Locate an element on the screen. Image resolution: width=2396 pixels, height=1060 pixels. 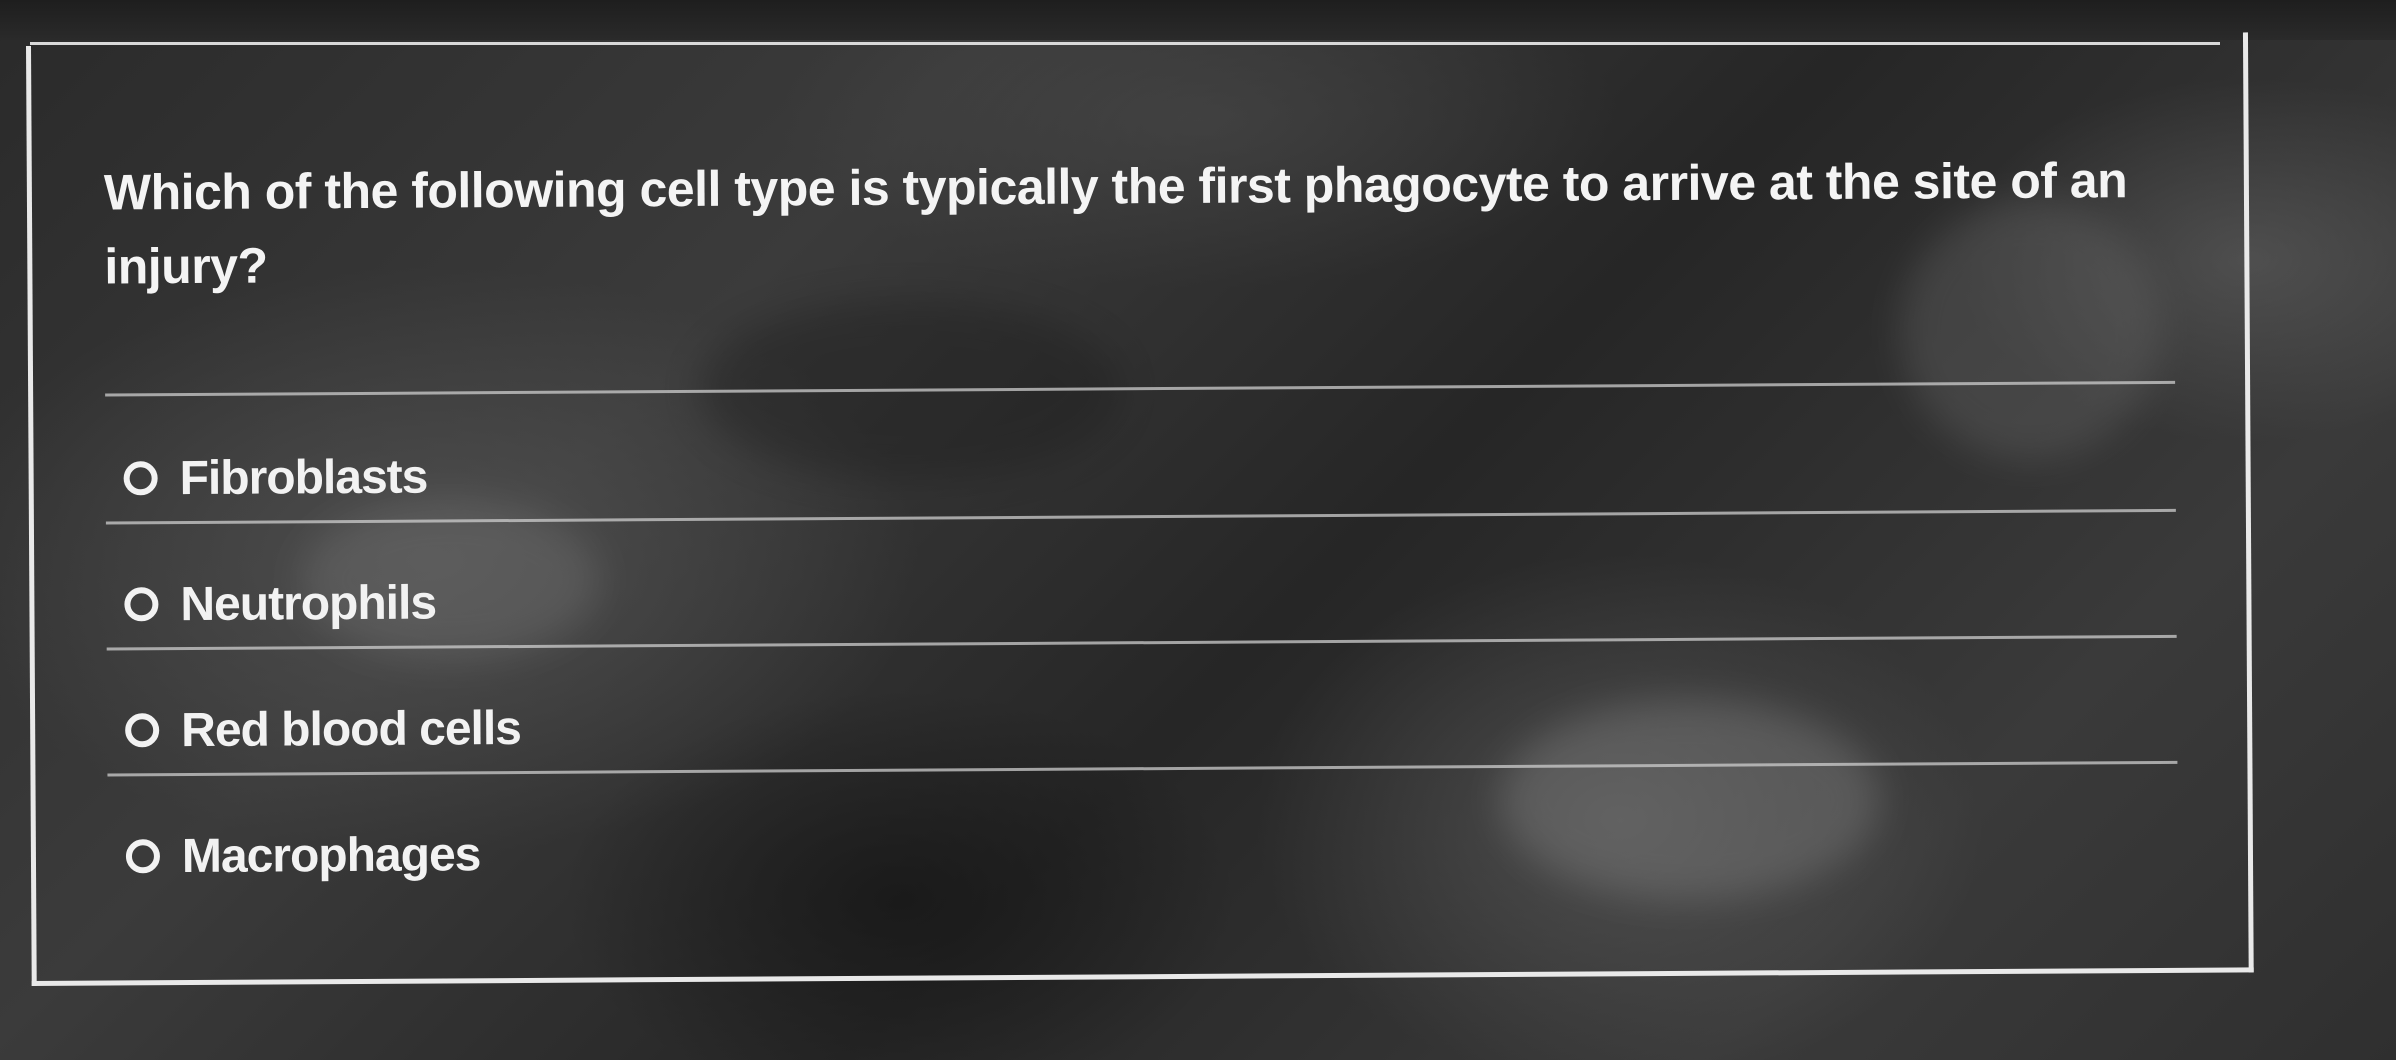
option-fibroblasts: Fibroblasts is located at coordinates (275, 478).